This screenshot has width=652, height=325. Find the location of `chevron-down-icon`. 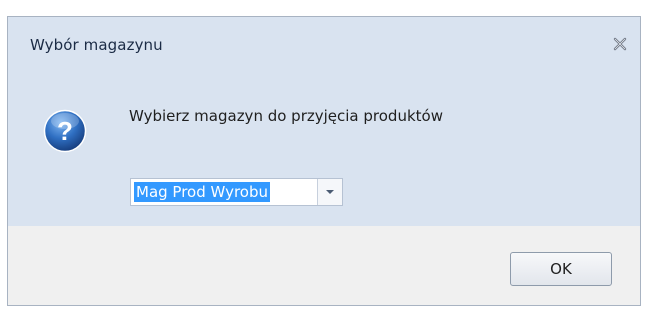

chevron-down-icon is located at coordinates (330, 192).